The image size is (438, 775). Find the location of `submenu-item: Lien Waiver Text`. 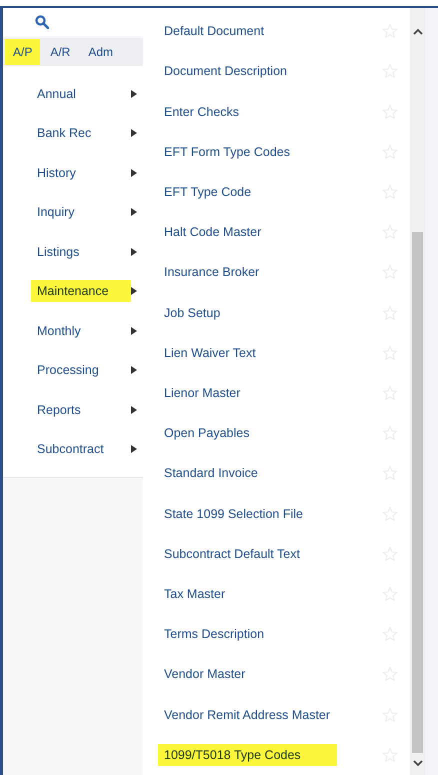

submenu-item: Lien Waiver Text is located at coordinates (225, 353).